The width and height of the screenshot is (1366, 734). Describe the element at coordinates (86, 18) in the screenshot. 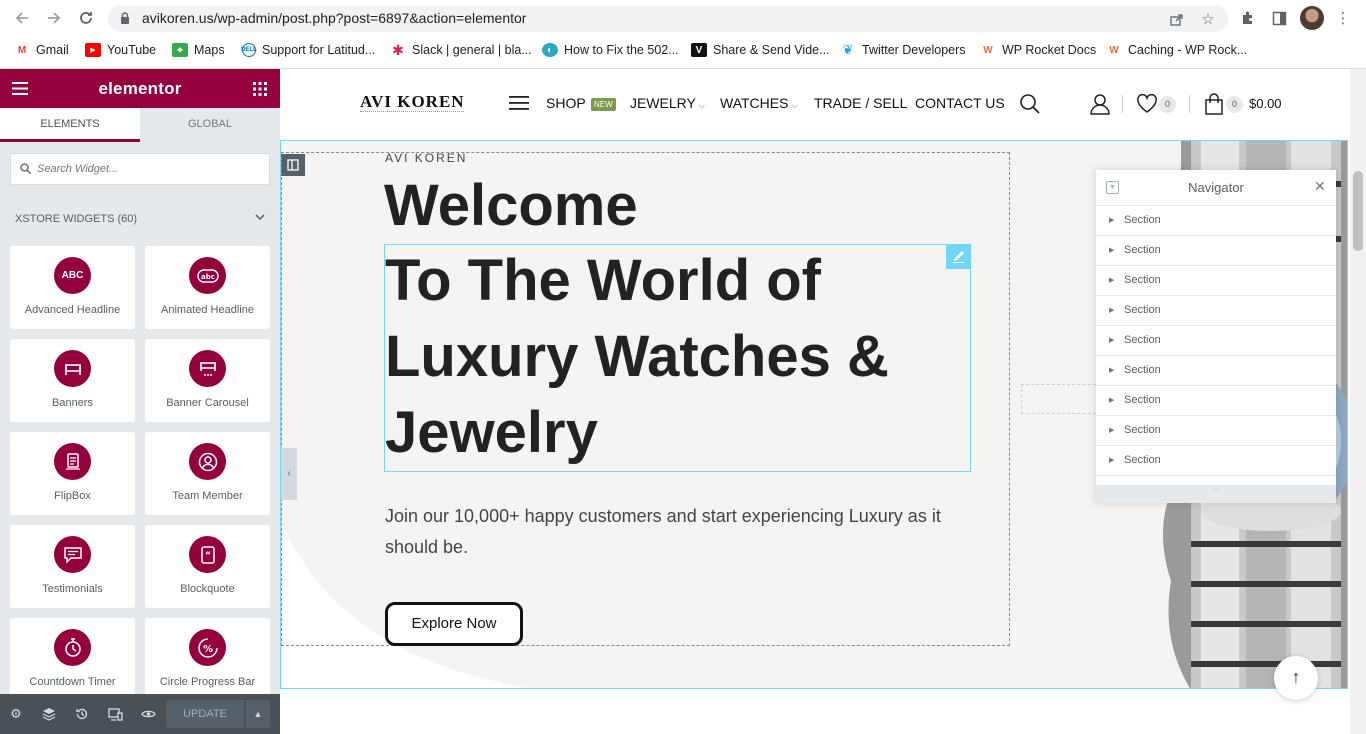

I see `reload-icon` at that location.